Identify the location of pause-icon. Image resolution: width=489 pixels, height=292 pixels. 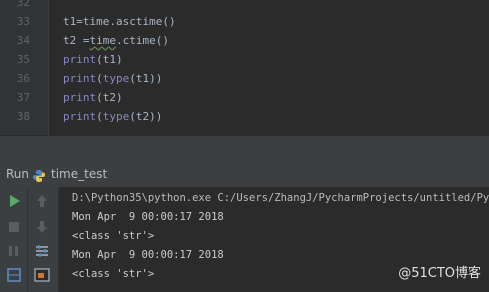
(13, 251).